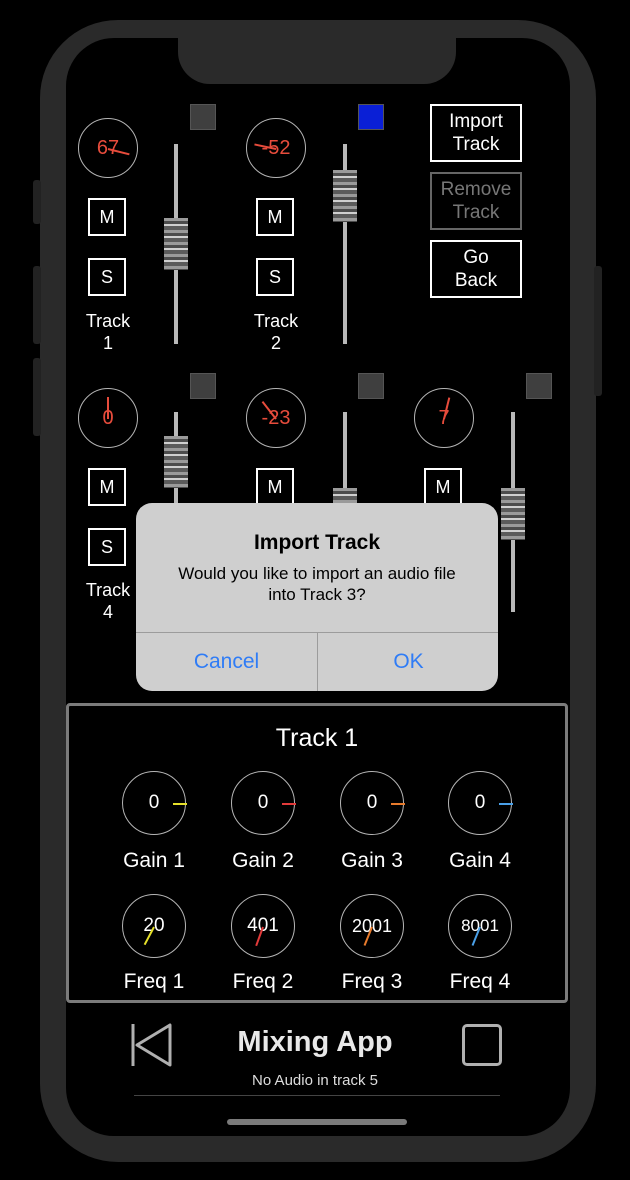  I want to click on pan-knob-track-4: 0, so click(108, 418).